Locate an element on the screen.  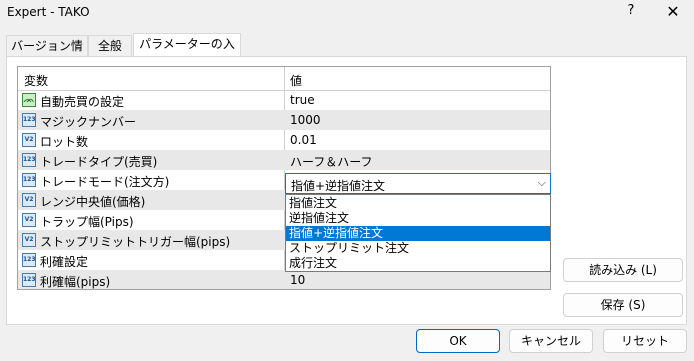
save-button: 保存 (S) is located at coordinates (623, 305).